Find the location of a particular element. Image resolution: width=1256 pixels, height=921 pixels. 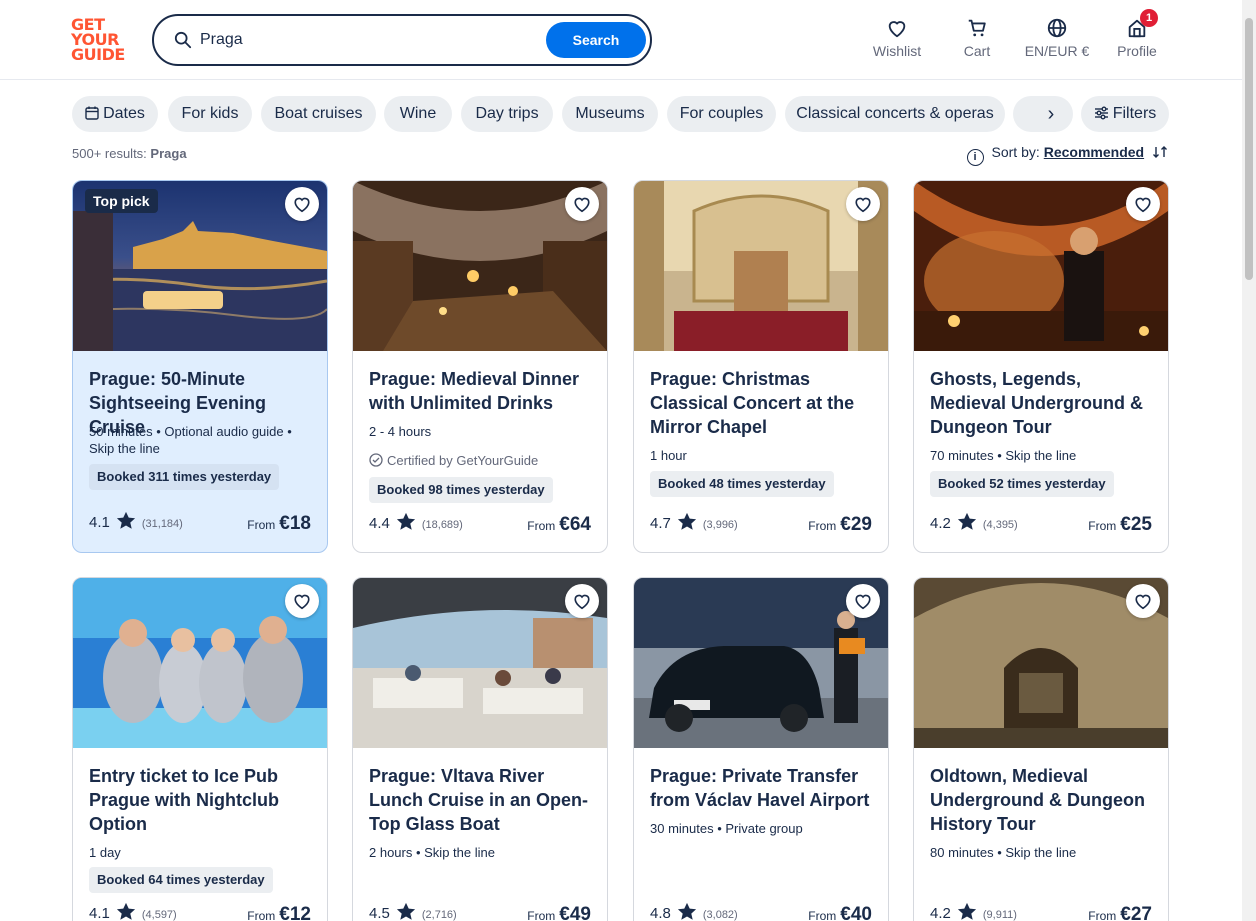

chip-label: Museums is located at coordinates (610, 113).